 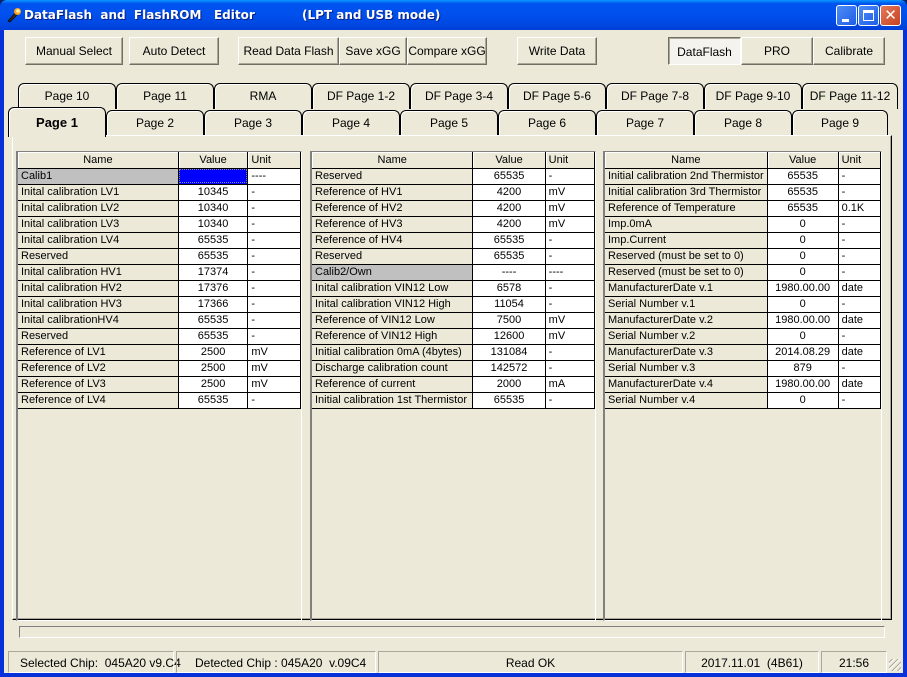 What do you see at coordinates (159, 176) in the screenshot?
I see `table-row: Calib1 ---- ----` at bounding box center [159, 176].